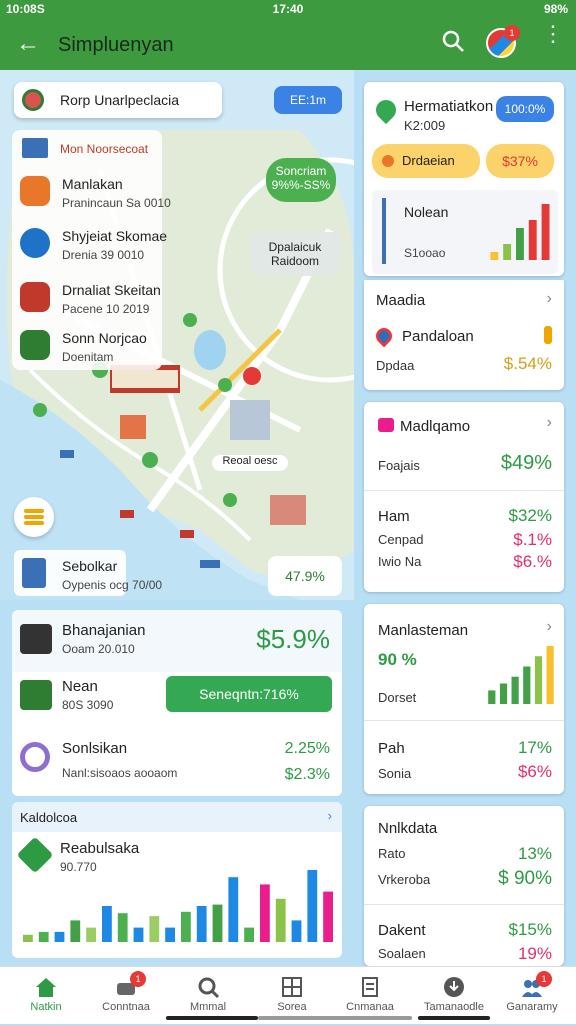 The image size is (576, 1025). Describe the element at coordinates (301, 180) in the screenshot. I see `map-bubble-green: Soncriam 9%%-SS%` at that location.